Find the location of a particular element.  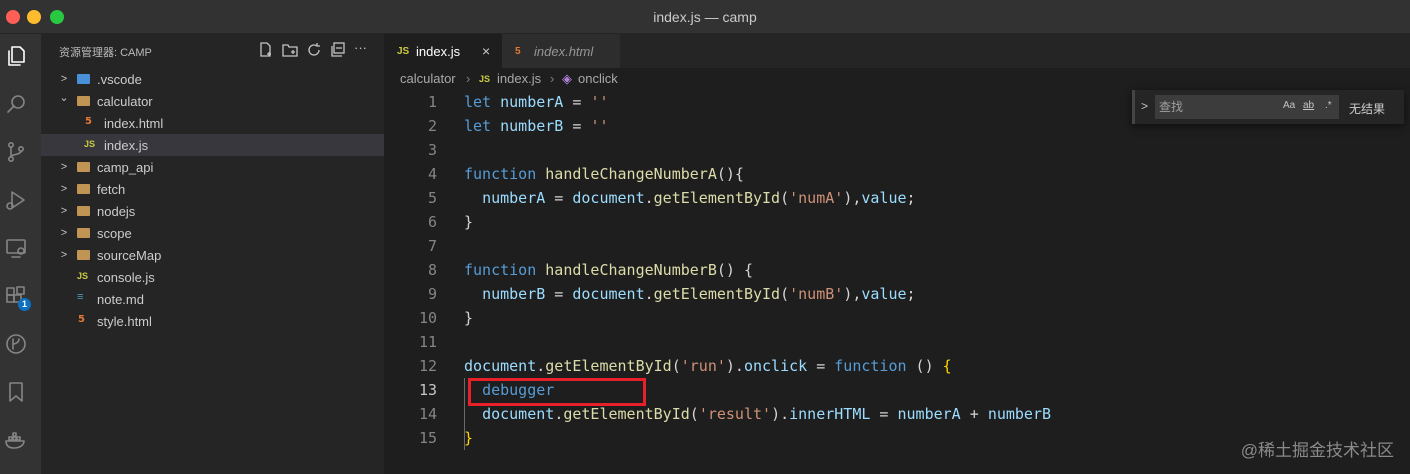

new-file-icon is located at coordinates (266, 50).